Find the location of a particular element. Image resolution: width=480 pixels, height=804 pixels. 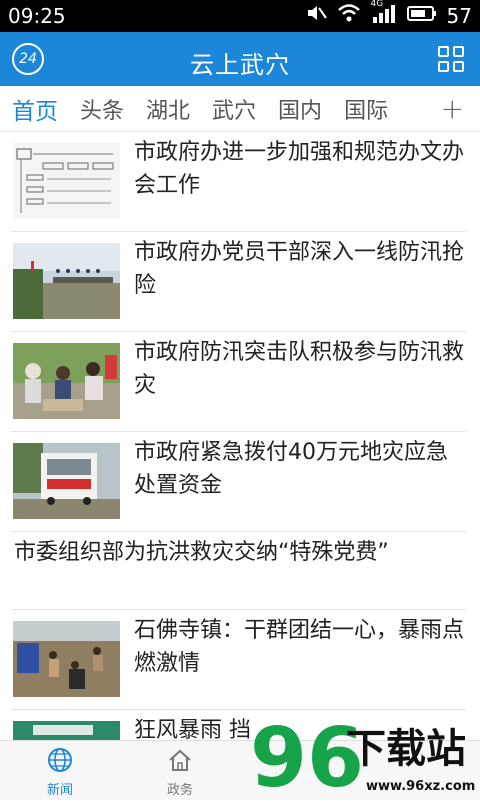

status-icons: 4G 57 is located at coordinates (388, 14).